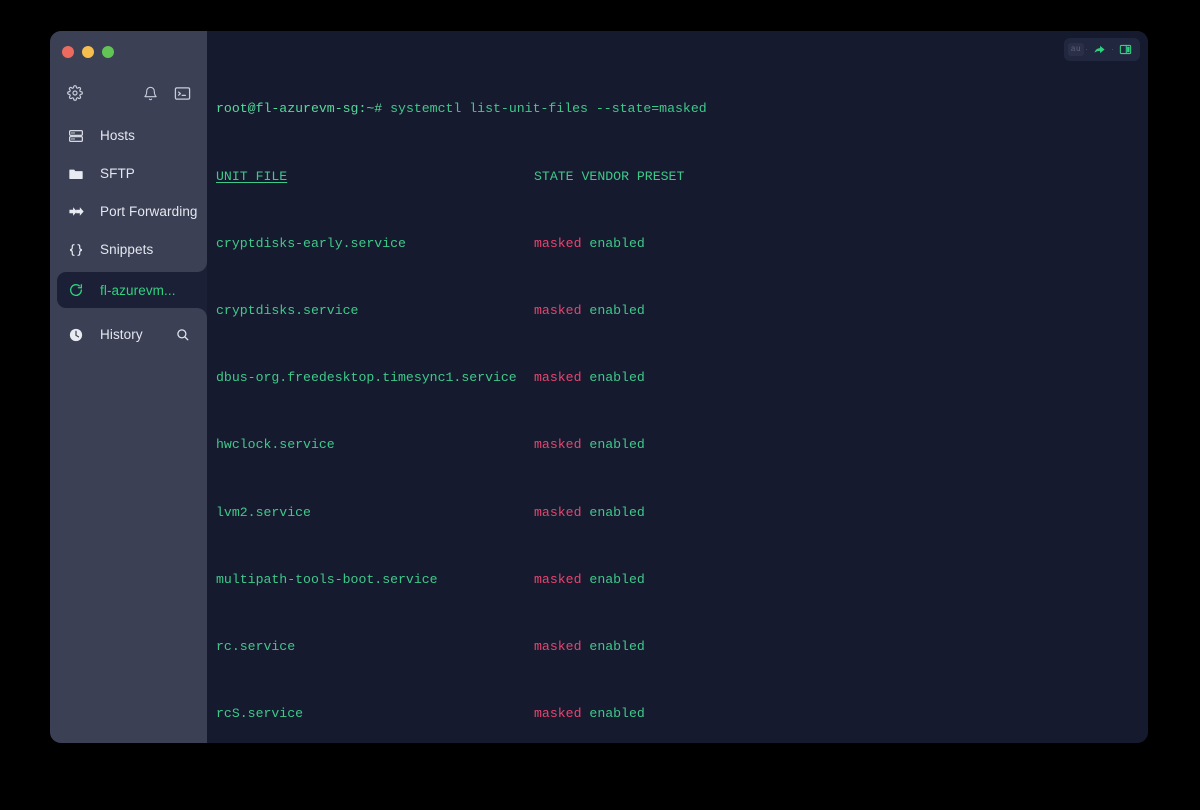 The height and width of the screenshot is (810, 1200). What do you see at coordinates (256, 646) in the screenshot?
I see `unit-name: rc.service` at bounding box center [256, 646].